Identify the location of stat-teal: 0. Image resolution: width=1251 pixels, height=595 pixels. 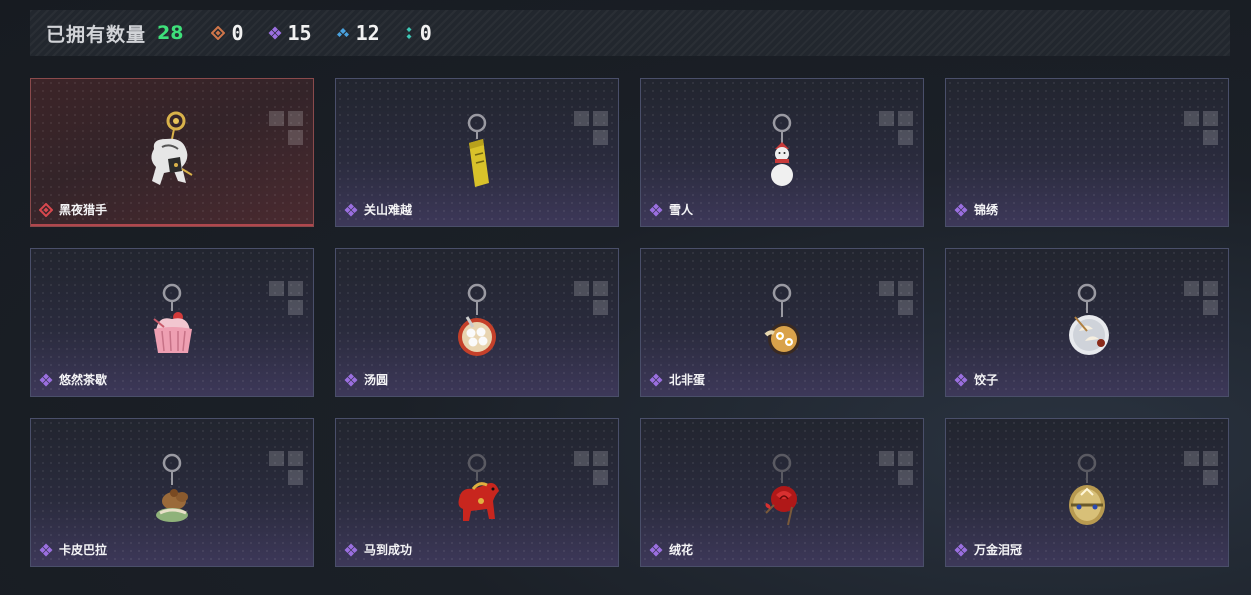
(418, 33).